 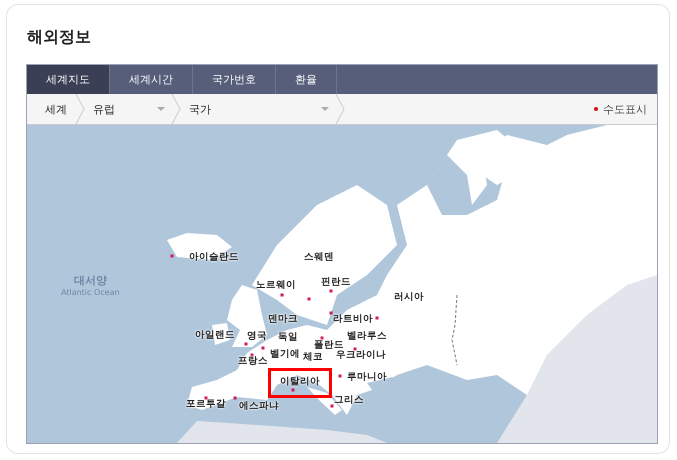 What do you see at coordinates (409, 297) in the screenshot?
I see `country-label: 러시아` at bounding box center [409, 297].